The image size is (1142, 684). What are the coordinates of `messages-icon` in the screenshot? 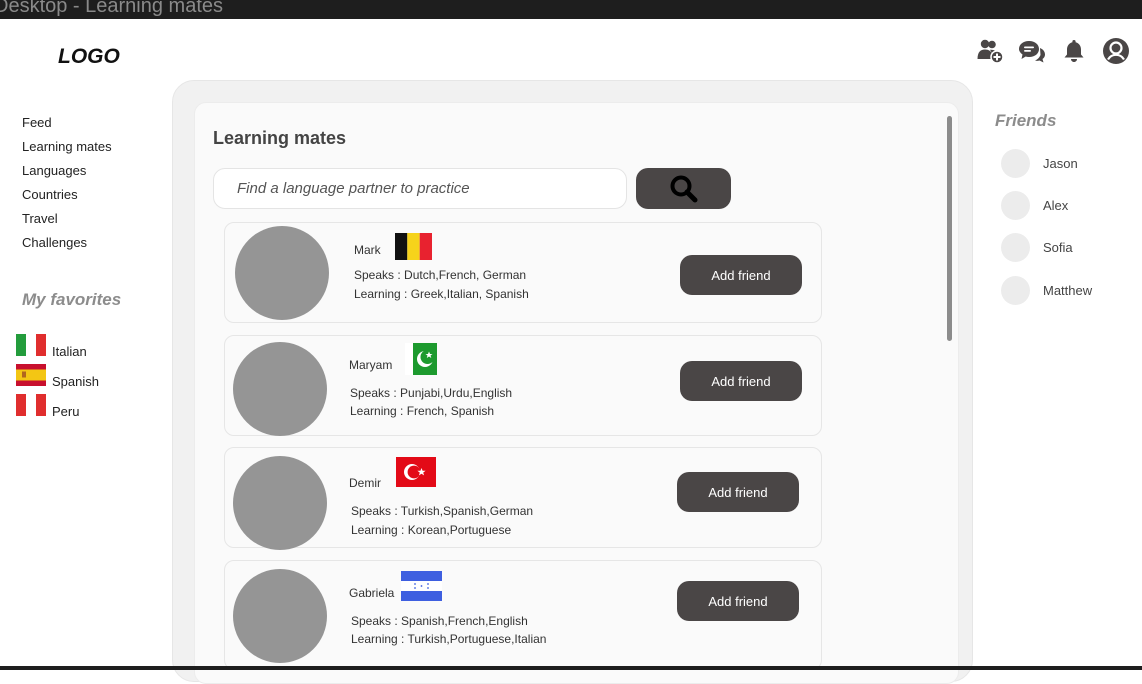 It's located at (1032, 51).